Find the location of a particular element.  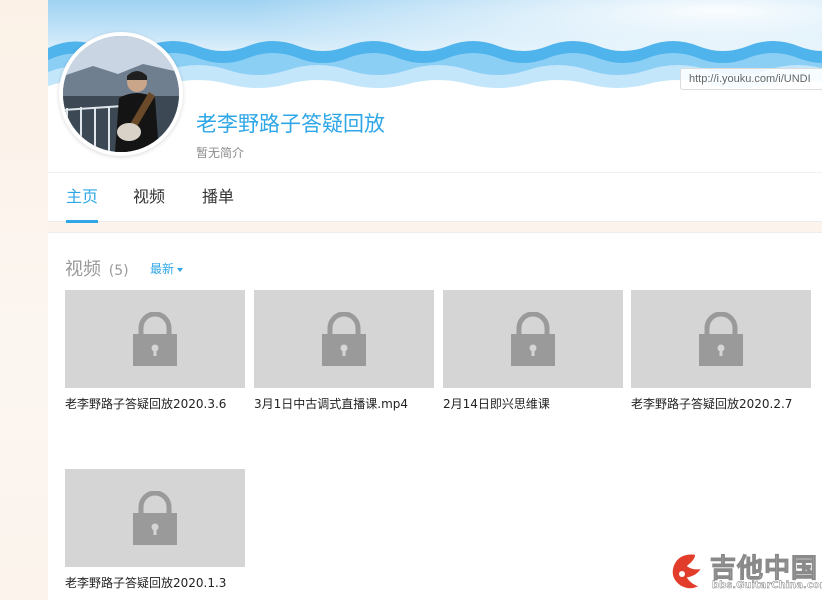

video-card: 老李野路子答疑回放2020.1.3 is located at coordinates (155, 530).